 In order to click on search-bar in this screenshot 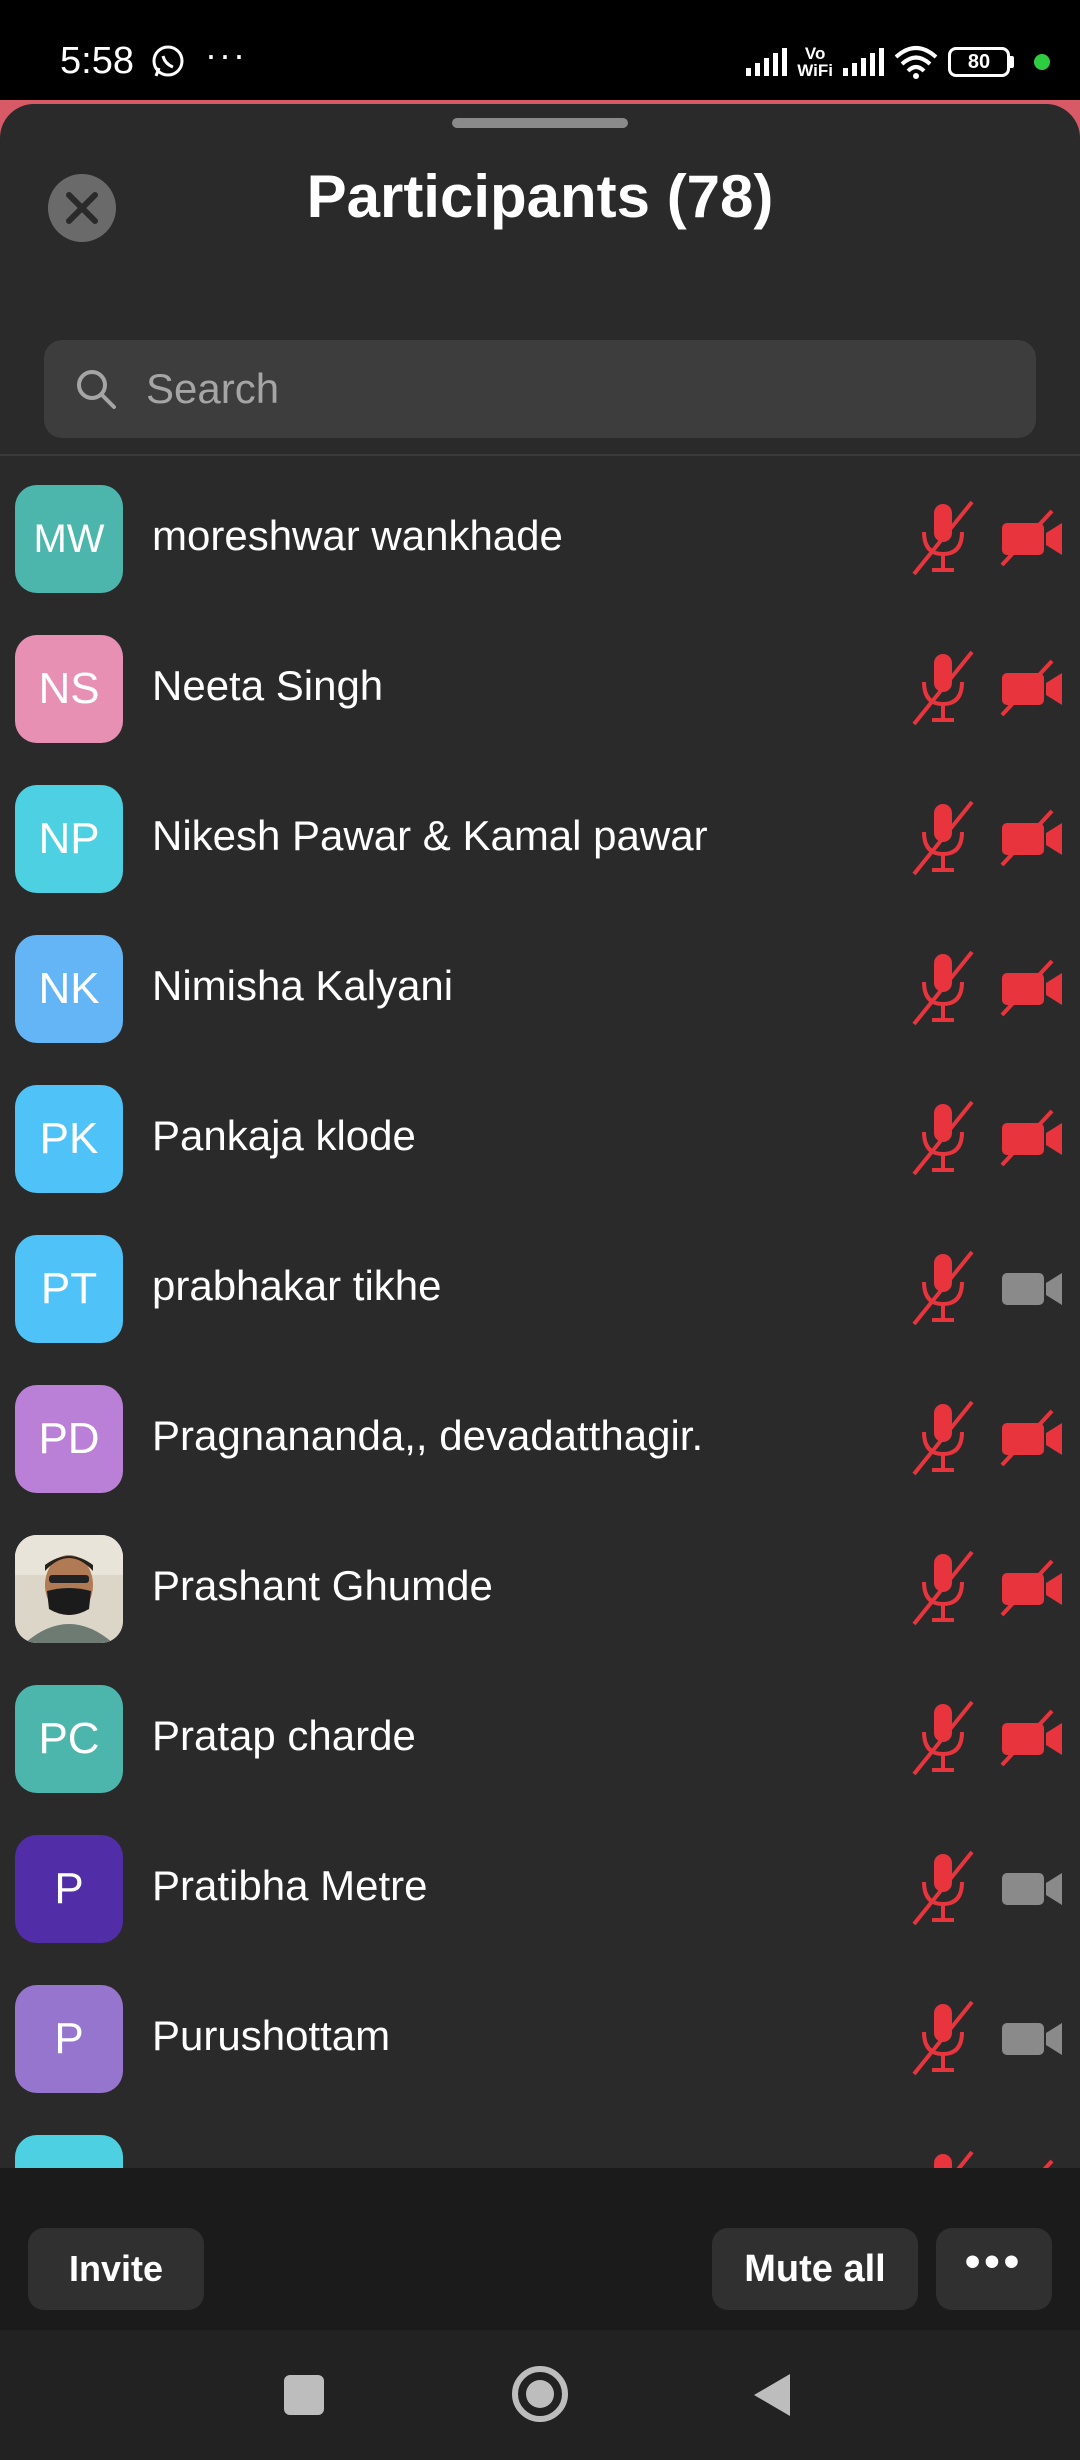, I will do `click(540, 389)`.